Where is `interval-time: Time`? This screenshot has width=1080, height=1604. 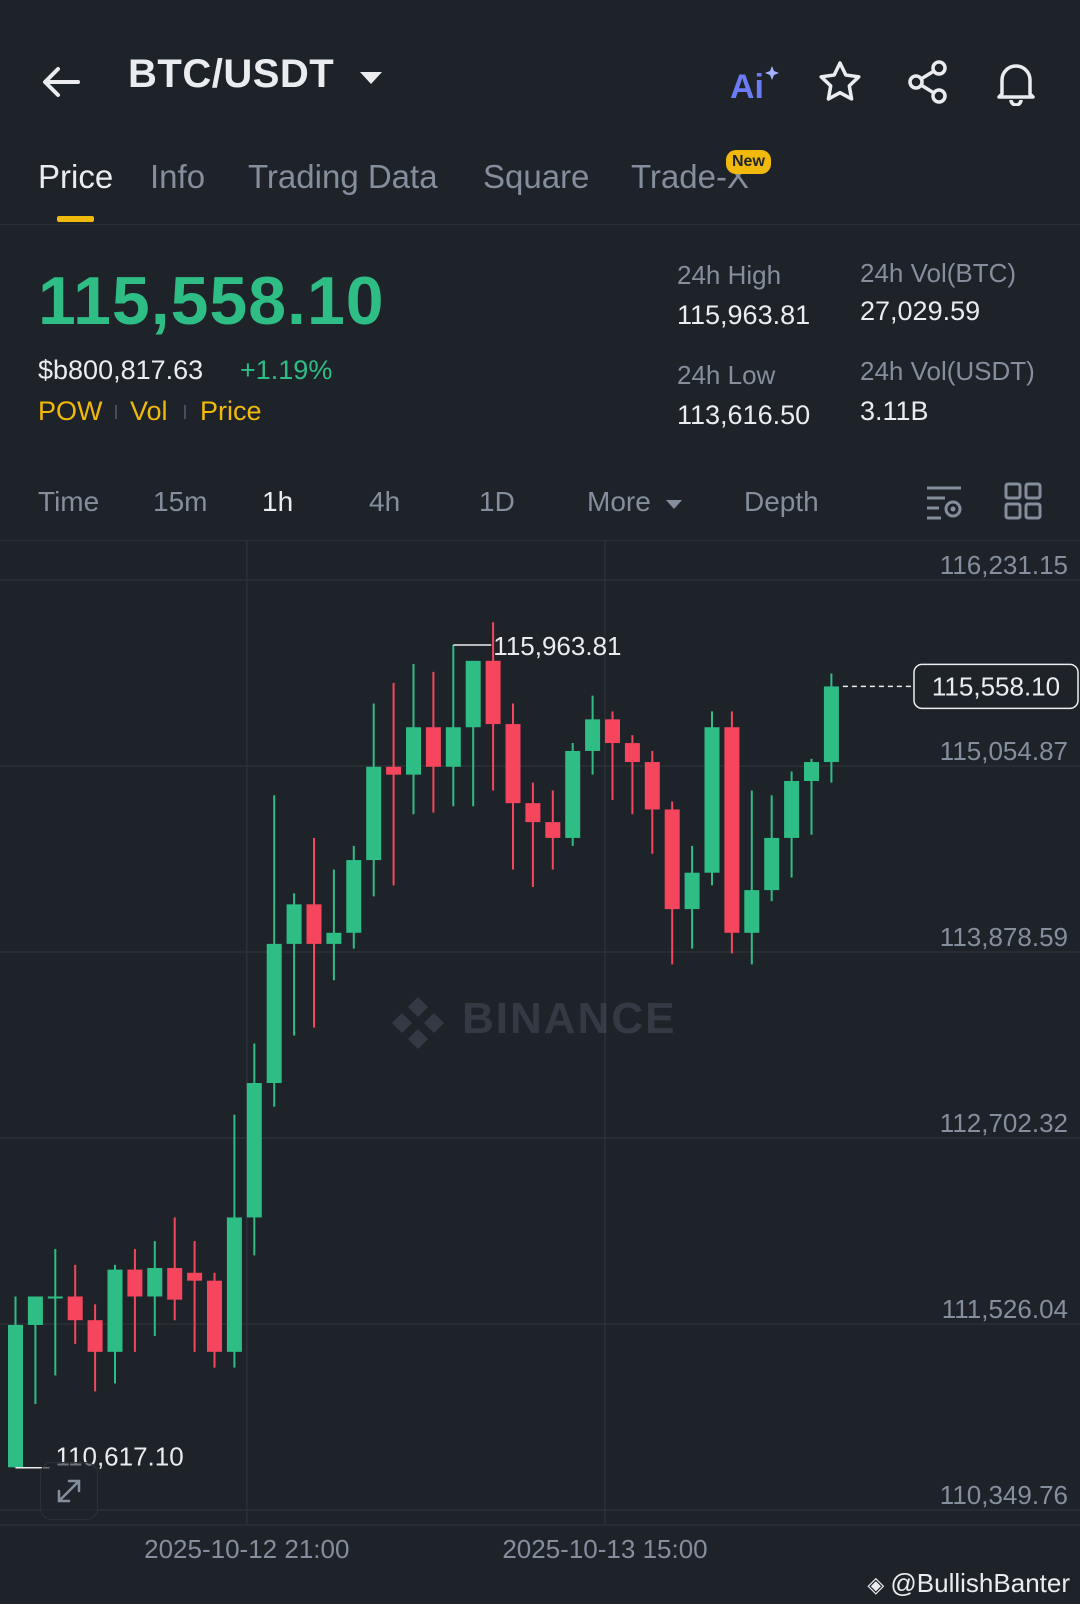 interval-time: Time is located at coordinates (68, 502).